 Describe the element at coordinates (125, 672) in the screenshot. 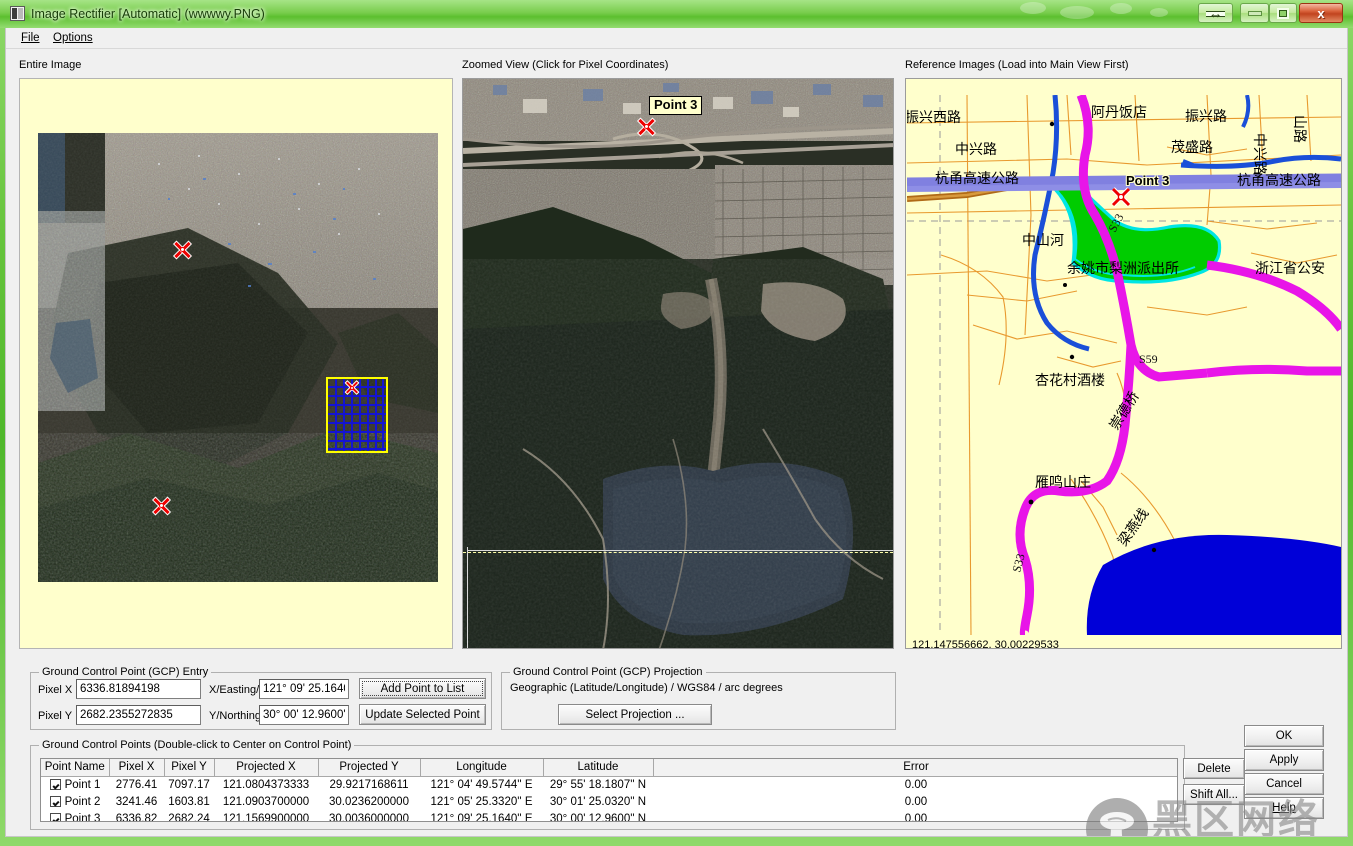

I see `gcp-entry-title: Ground Control Point (GCP) Entry` at that location.